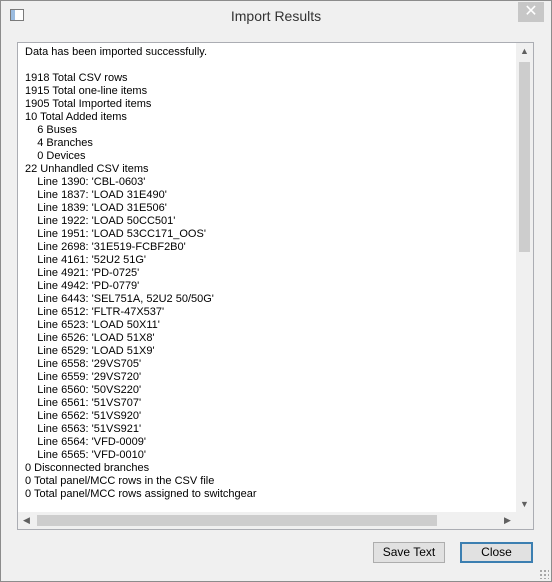 Image resolution: width=552 pixels, height=582 pixels. What do you see at coordinates (26, 520) in the screenshot?
I see `scroll-left-icon: ◀` at bounding box center [26, 520].